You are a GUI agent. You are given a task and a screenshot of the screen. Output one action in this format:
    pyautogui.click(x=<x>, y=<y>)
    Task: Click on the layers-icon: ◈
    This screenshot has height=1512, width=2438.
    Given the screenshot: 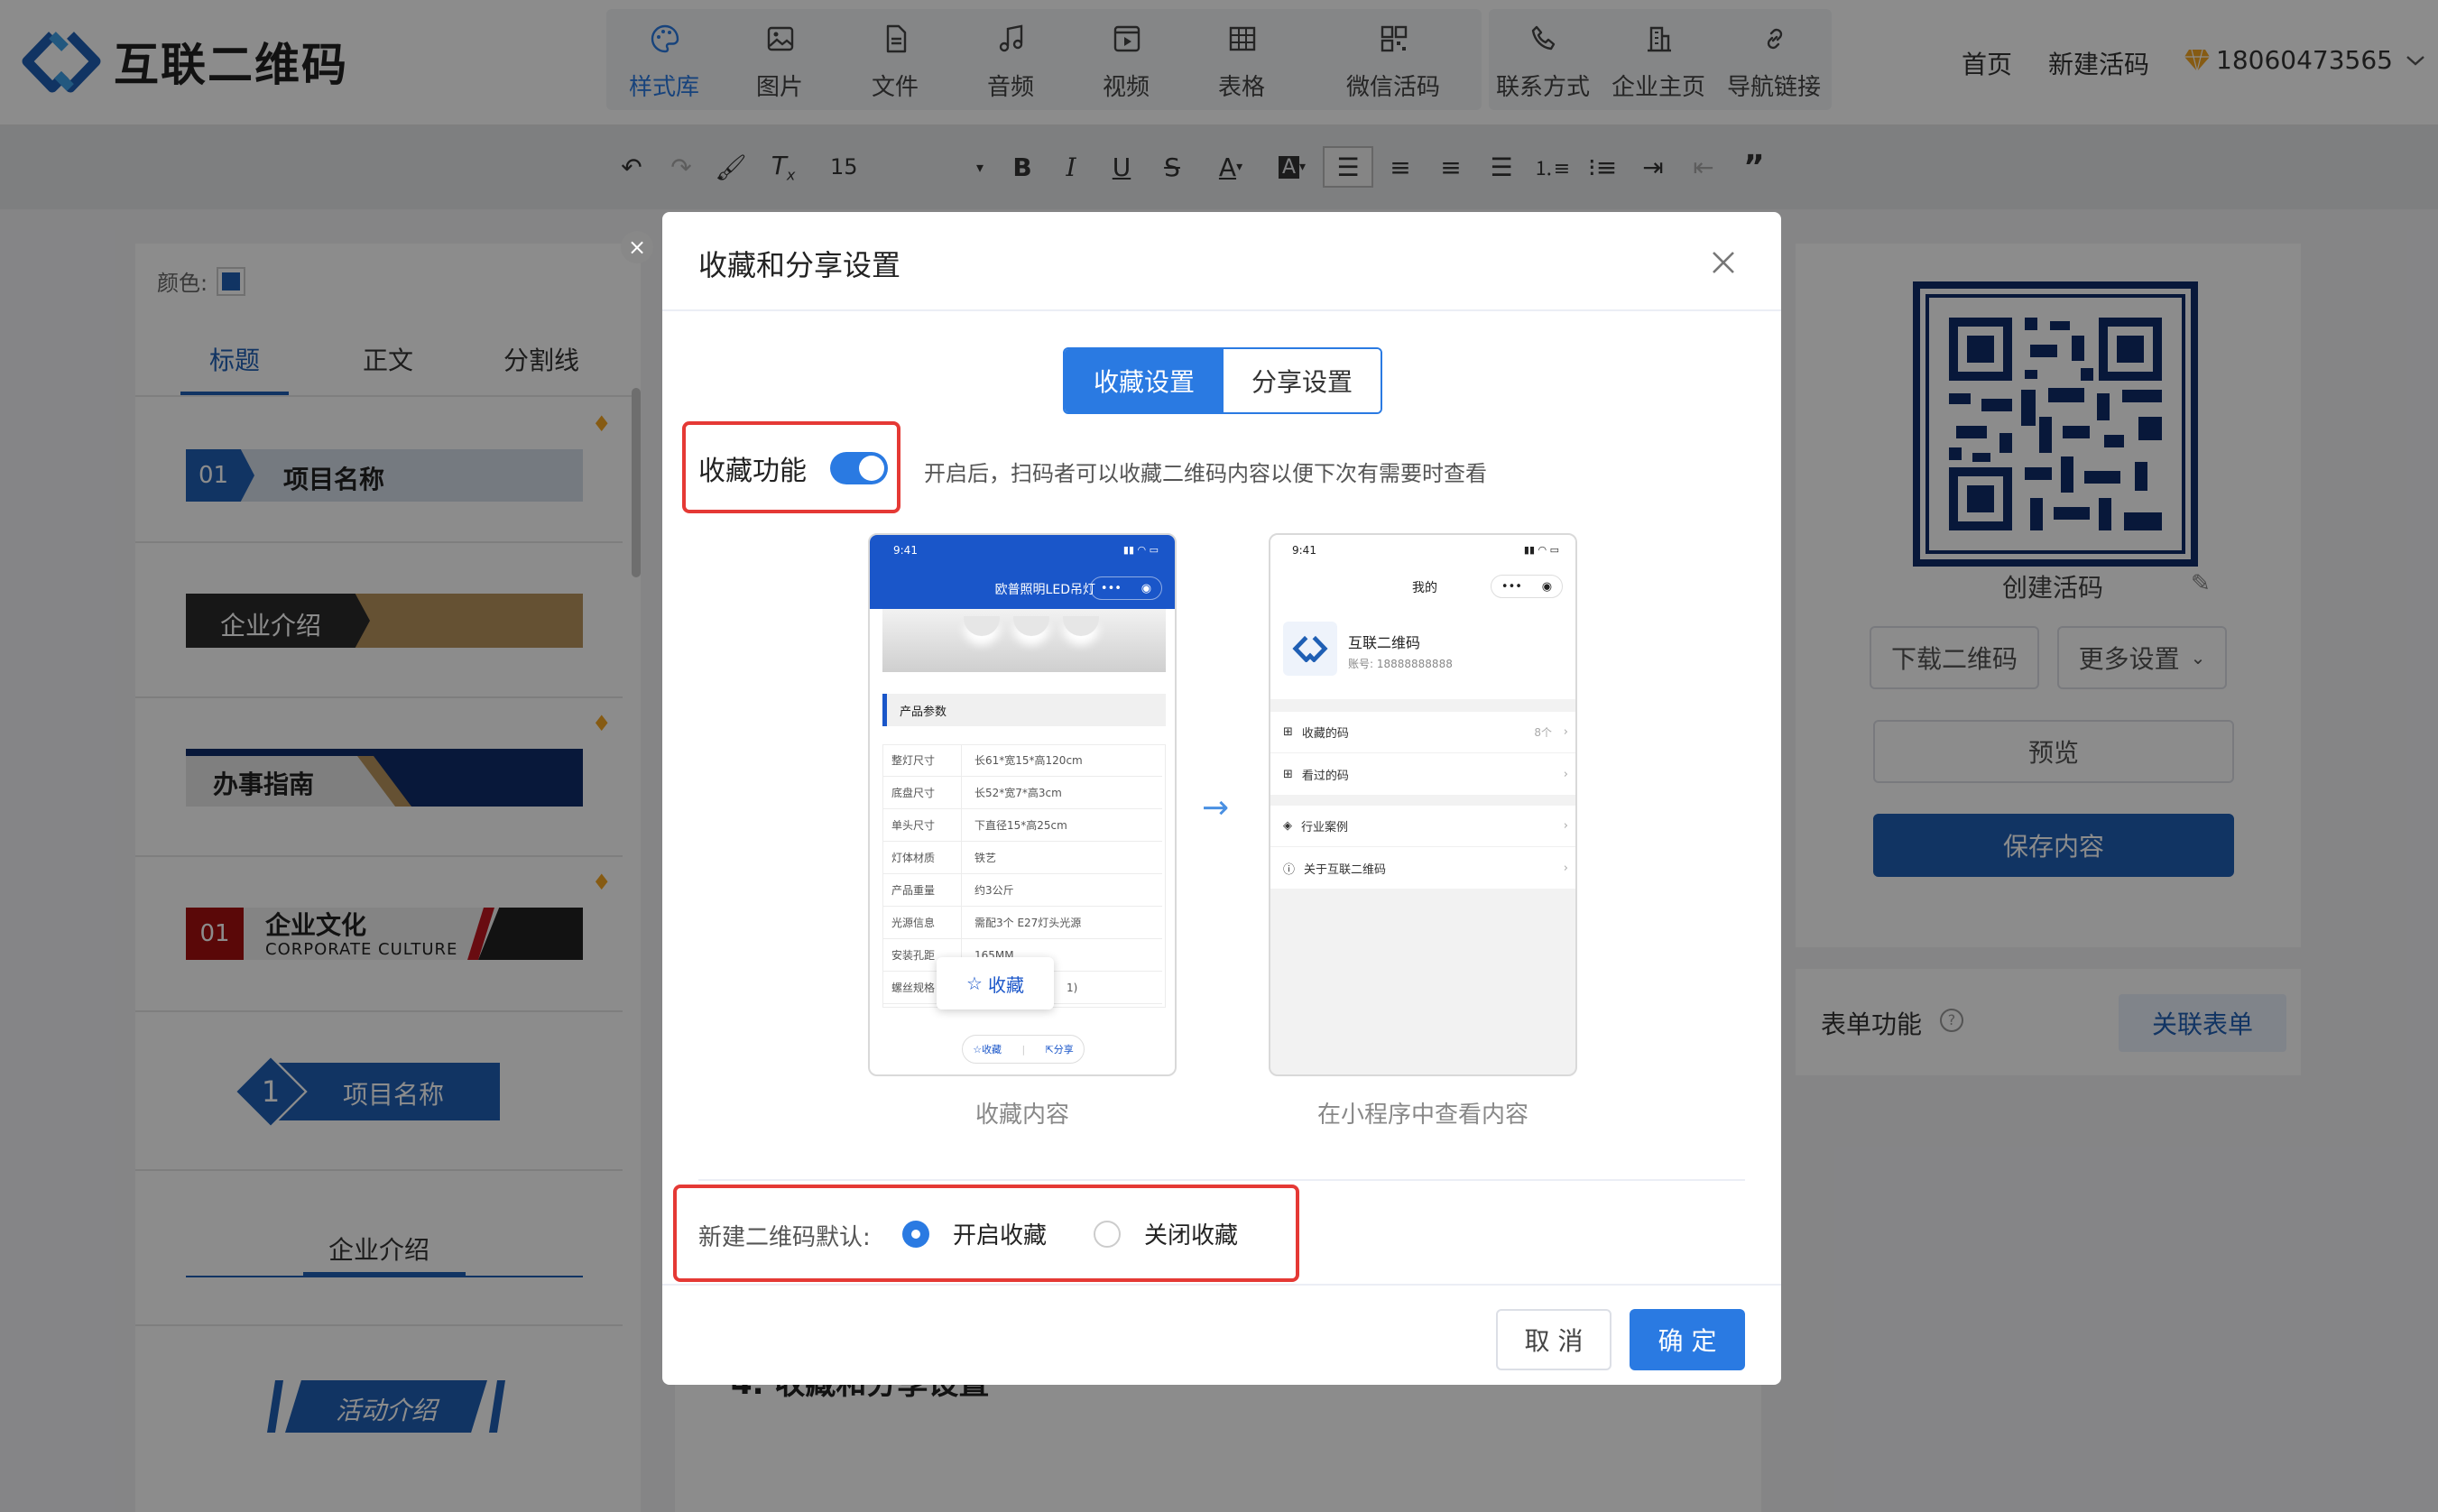 What is the action you would take?
    pyautogui.click(x=1287, y=826)
    